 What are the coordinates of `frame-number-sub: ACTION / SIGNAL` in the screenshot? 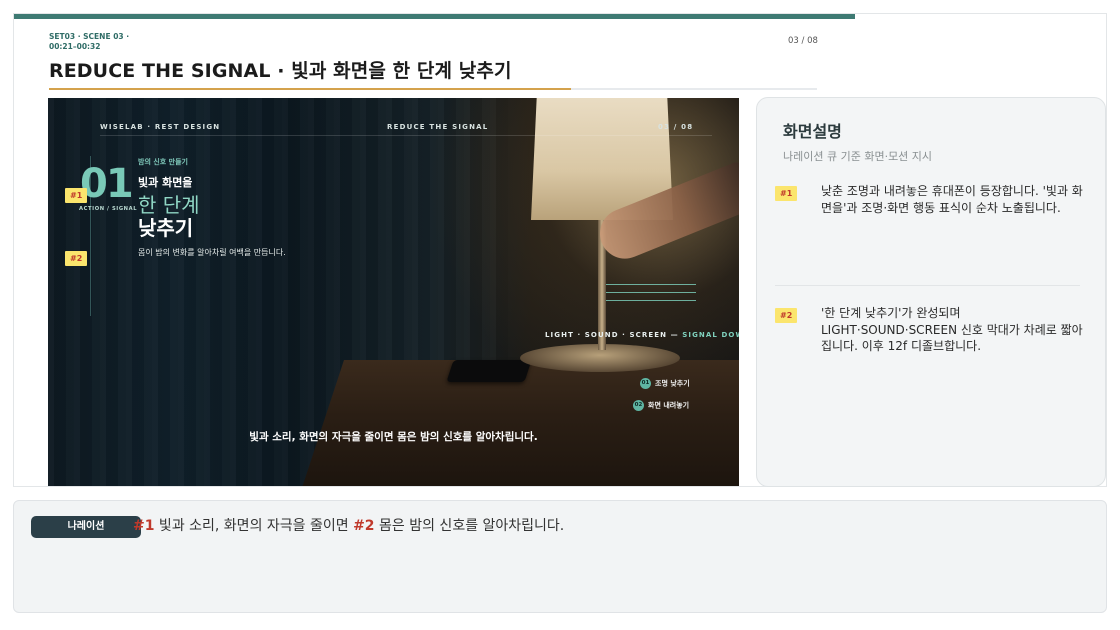 It's located at (108, 209).